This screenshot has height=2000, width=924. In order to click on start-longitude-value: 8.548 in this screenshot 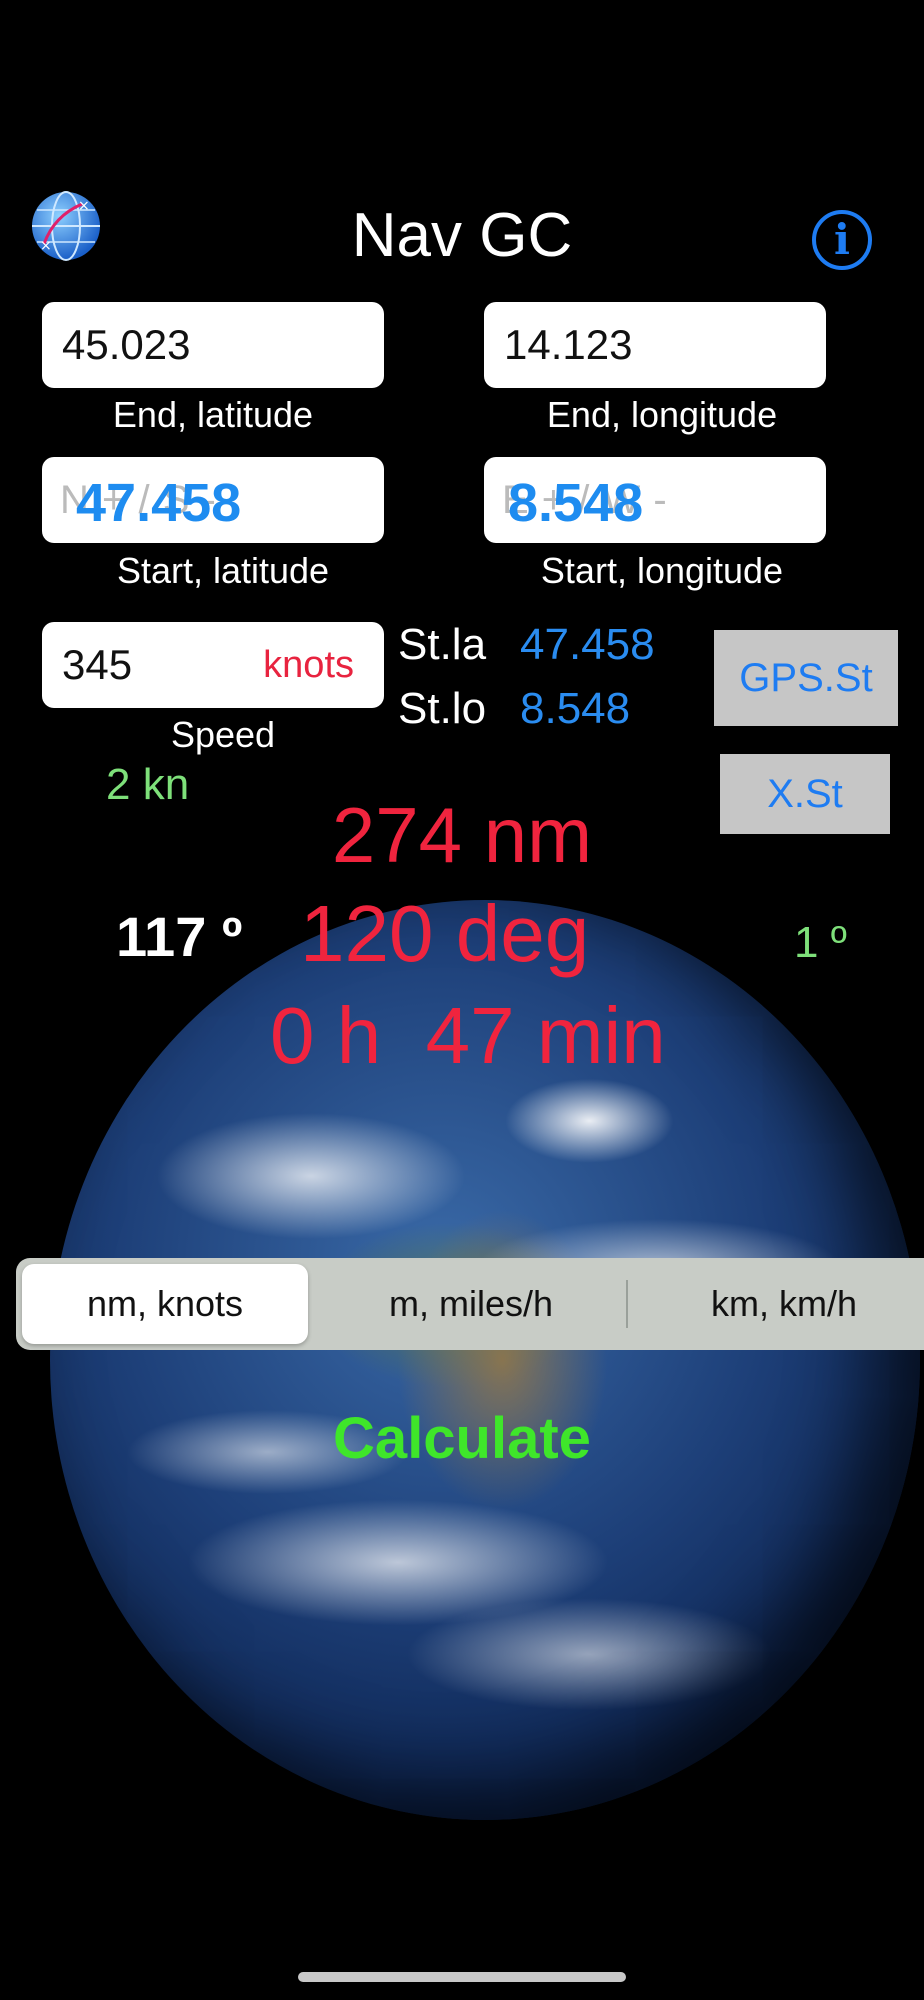, I will do `click(576, 503)`.